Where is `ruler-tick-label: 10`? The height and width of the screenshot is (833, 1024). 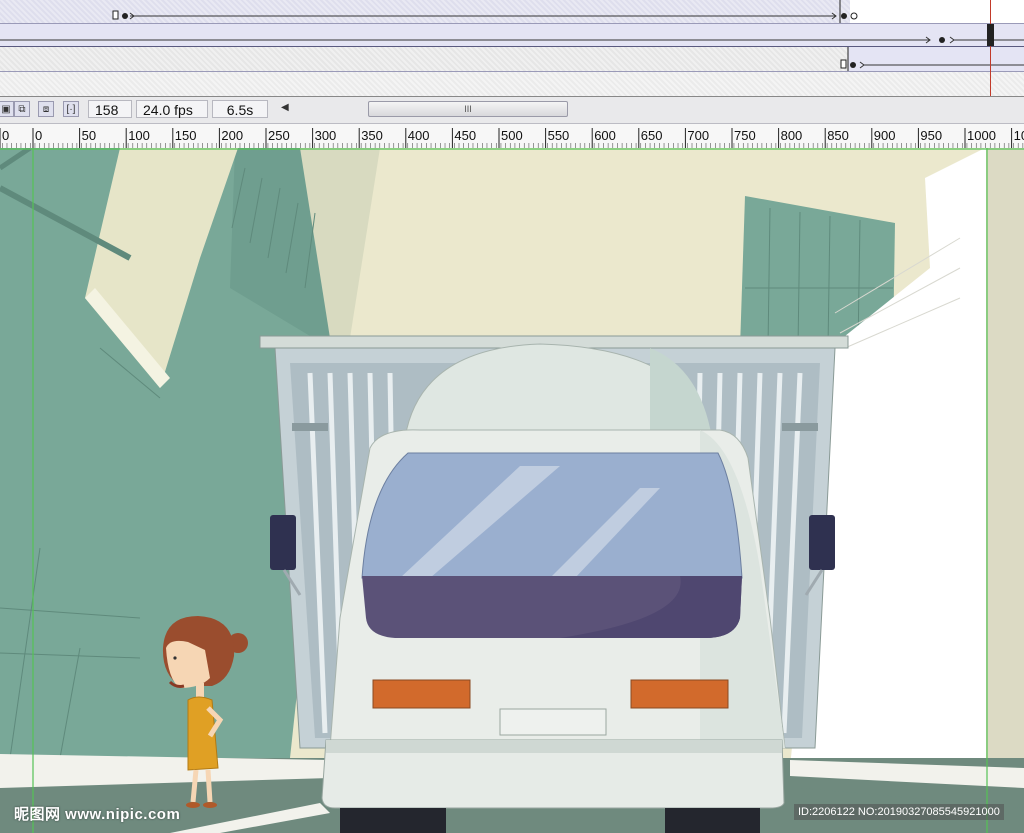
ruler-tick-label: 10 is located at coordinates (1019, 135).